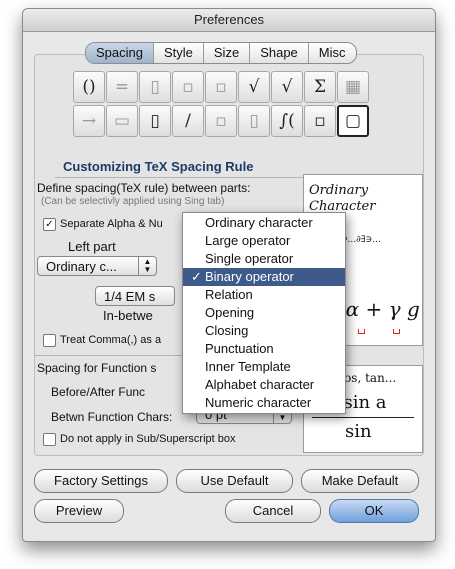 This screenshot has height=569, width=455. I want to click on integral-template-button: ∫(, so click(287, 121).